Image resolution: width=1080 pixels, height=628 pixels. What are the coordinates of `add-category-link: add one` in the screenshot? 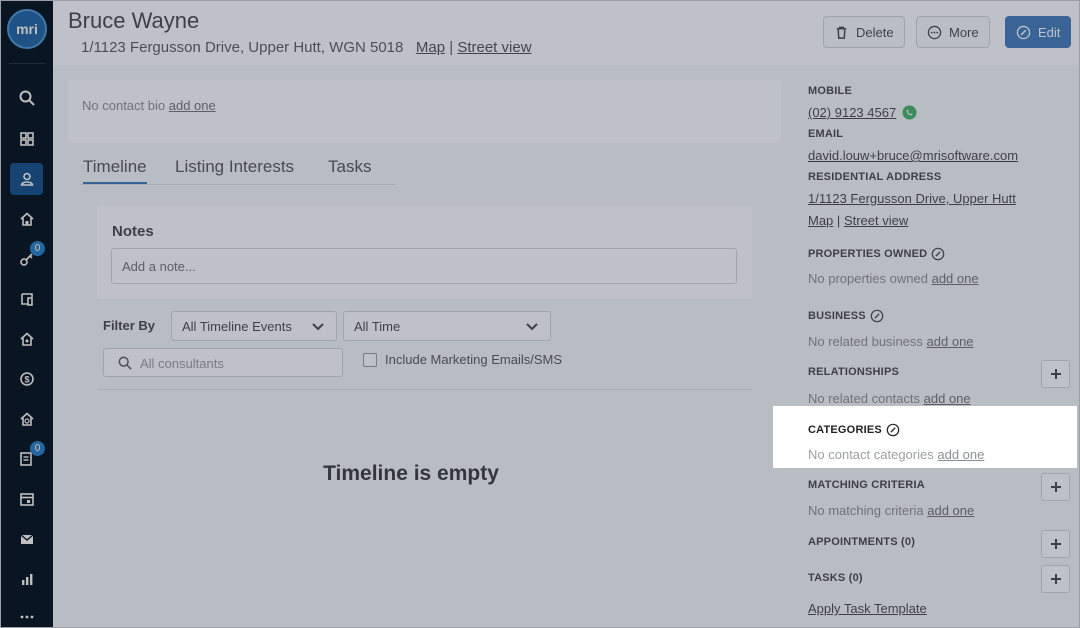 It's located at (960, 454).